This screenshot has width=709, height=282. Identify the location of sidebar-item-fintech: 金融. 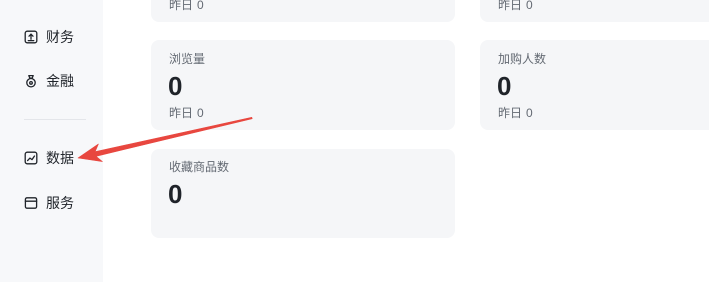
(57, 81).